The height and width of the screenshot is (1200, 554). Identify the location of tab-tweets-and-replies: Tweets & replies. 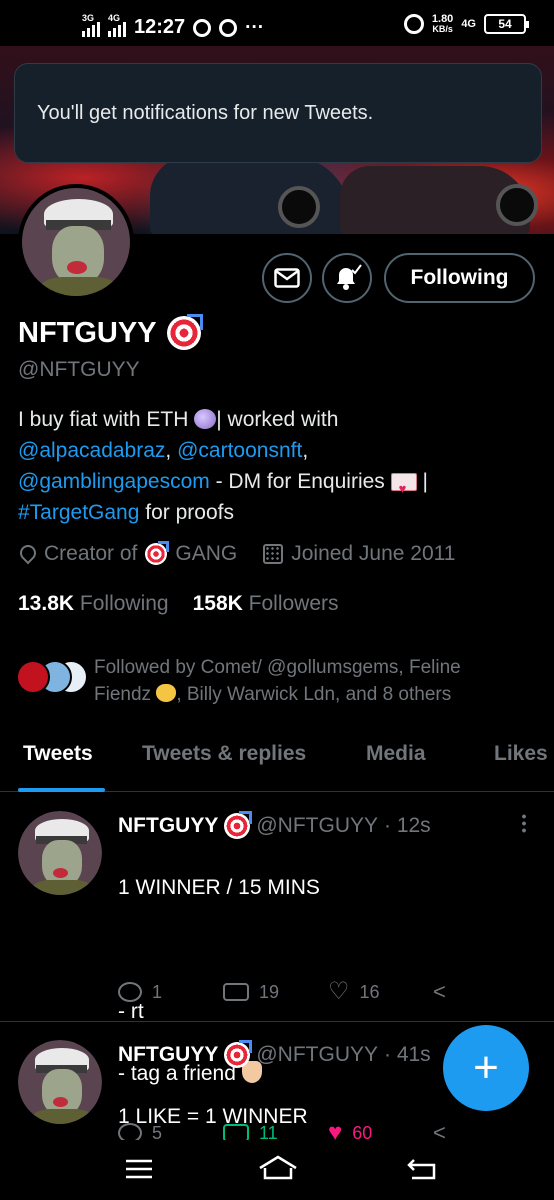
(224, 754).